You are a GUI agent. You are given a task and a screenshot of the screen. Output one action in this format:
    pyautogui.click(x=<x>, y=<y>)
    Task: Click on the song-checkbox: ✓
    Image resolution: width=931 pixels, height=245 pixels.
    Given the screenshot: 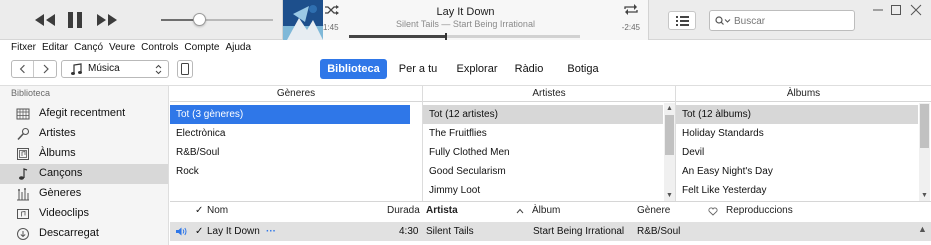 What is the action you would take?
    pyautogui.click(x=199, y=231)
    